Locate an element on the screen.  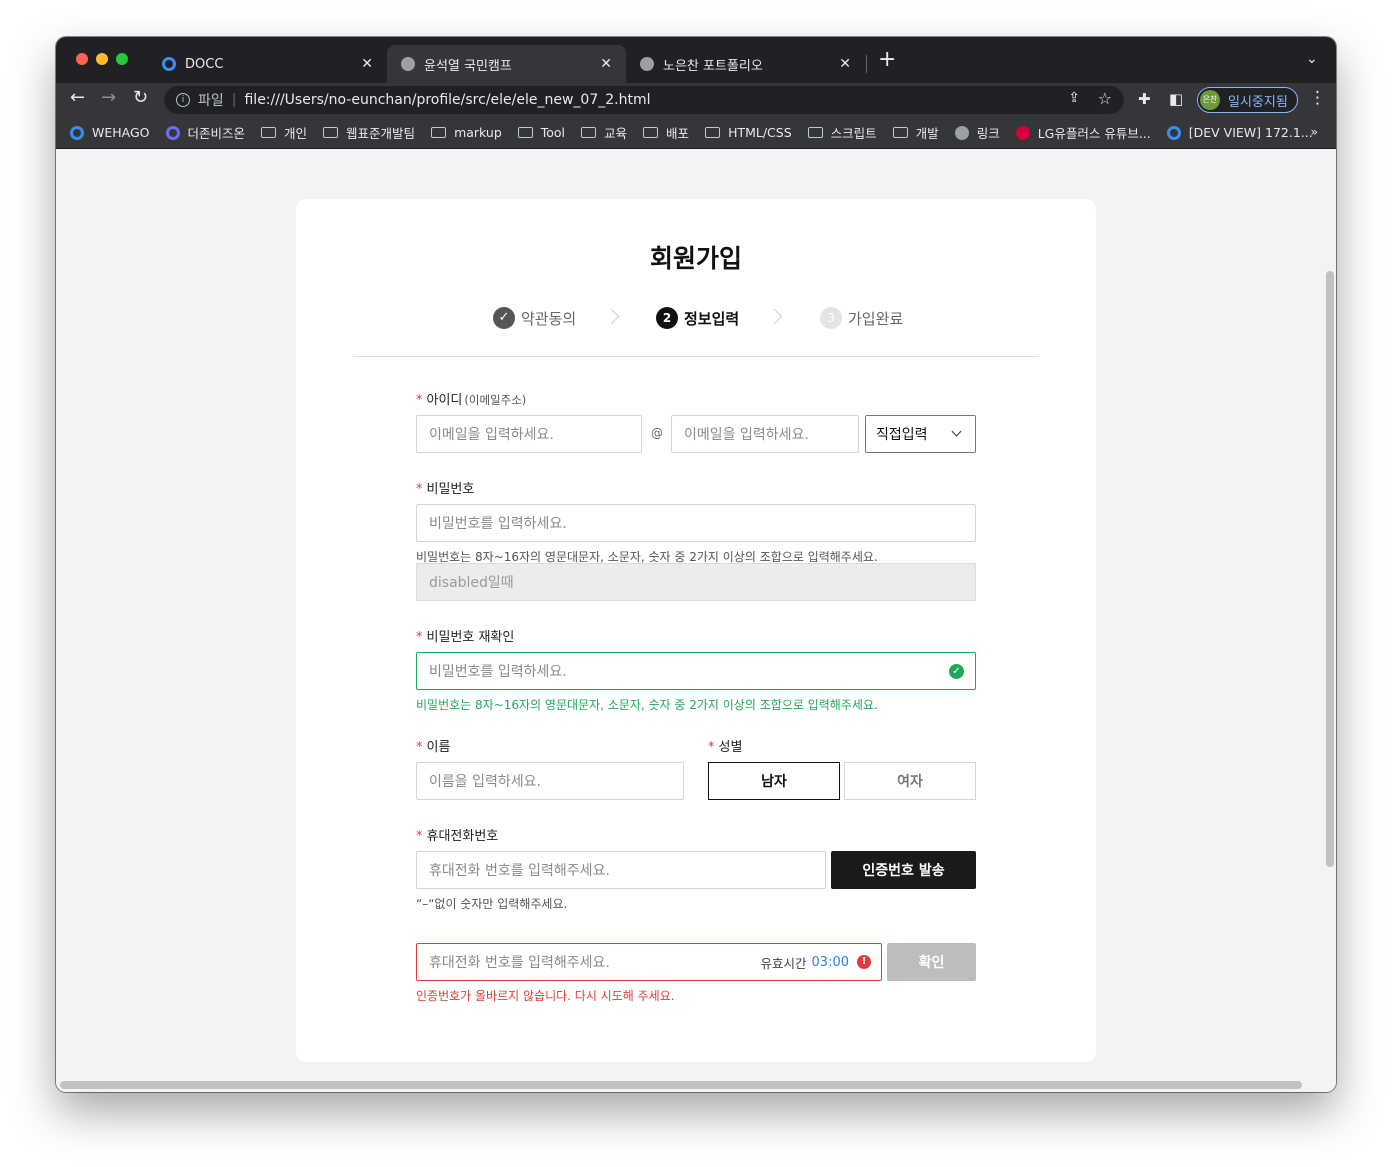
bookmark-douzone: 더존비즈온 is located at coordinates (205, 132).